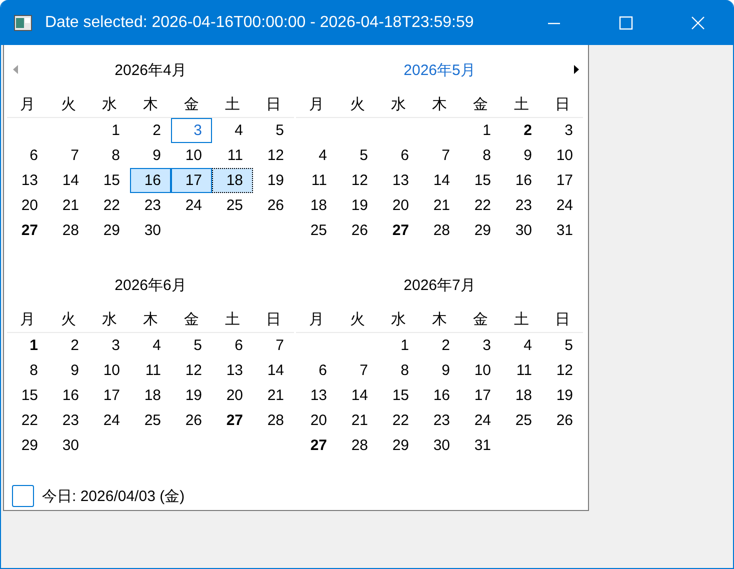 The height and width of the screenshot is (569, 734). What do you see at coordinates (440, 70) in the screenshot?
I see `month-title: 2026年5月` at bounding box center [440, 70].